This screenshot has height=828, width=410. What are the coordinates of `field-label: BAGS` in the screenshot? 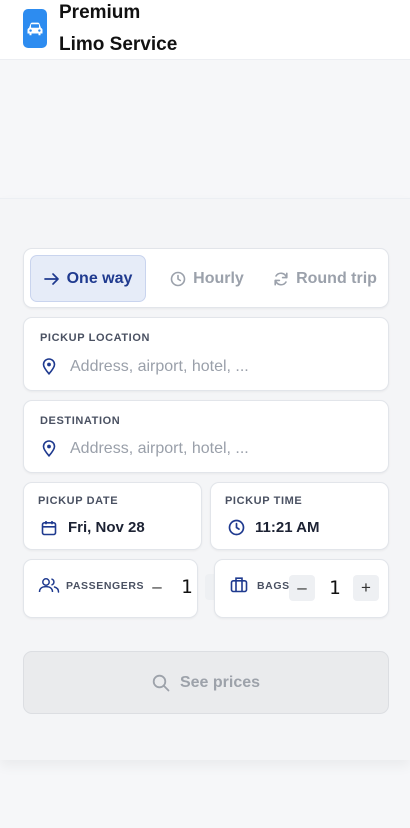 It's located at (273, 586).